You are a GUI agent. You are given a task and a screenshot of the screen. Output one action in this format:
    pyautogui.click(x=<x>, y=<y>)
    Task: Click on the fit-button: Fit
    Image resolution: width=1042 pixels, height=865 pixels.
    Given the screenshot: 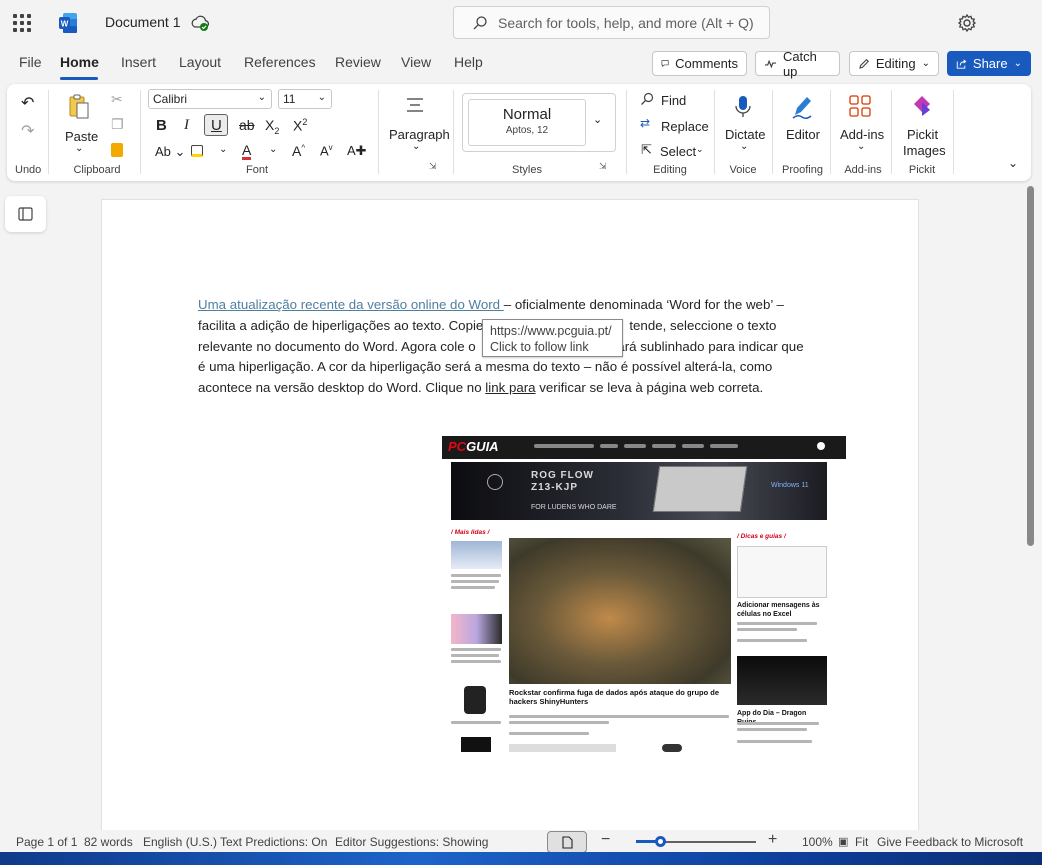 What is the action you would take?
    pyautogui.click(x=861, y=842)
    